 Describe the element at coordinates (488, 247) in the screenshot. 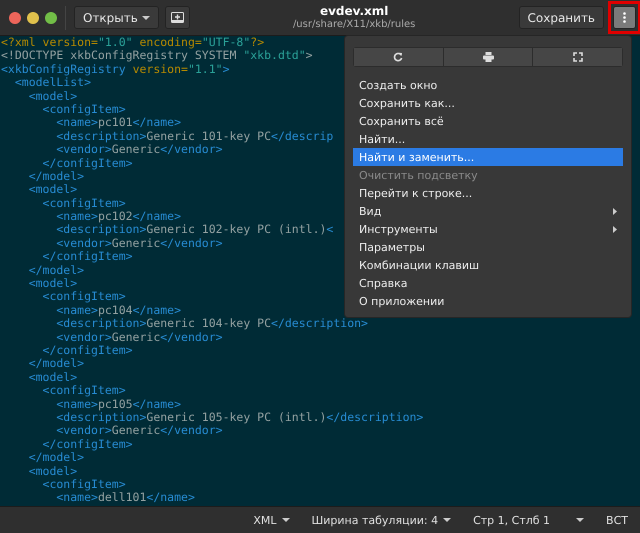

I see `menu-item: Параметры` at that location.